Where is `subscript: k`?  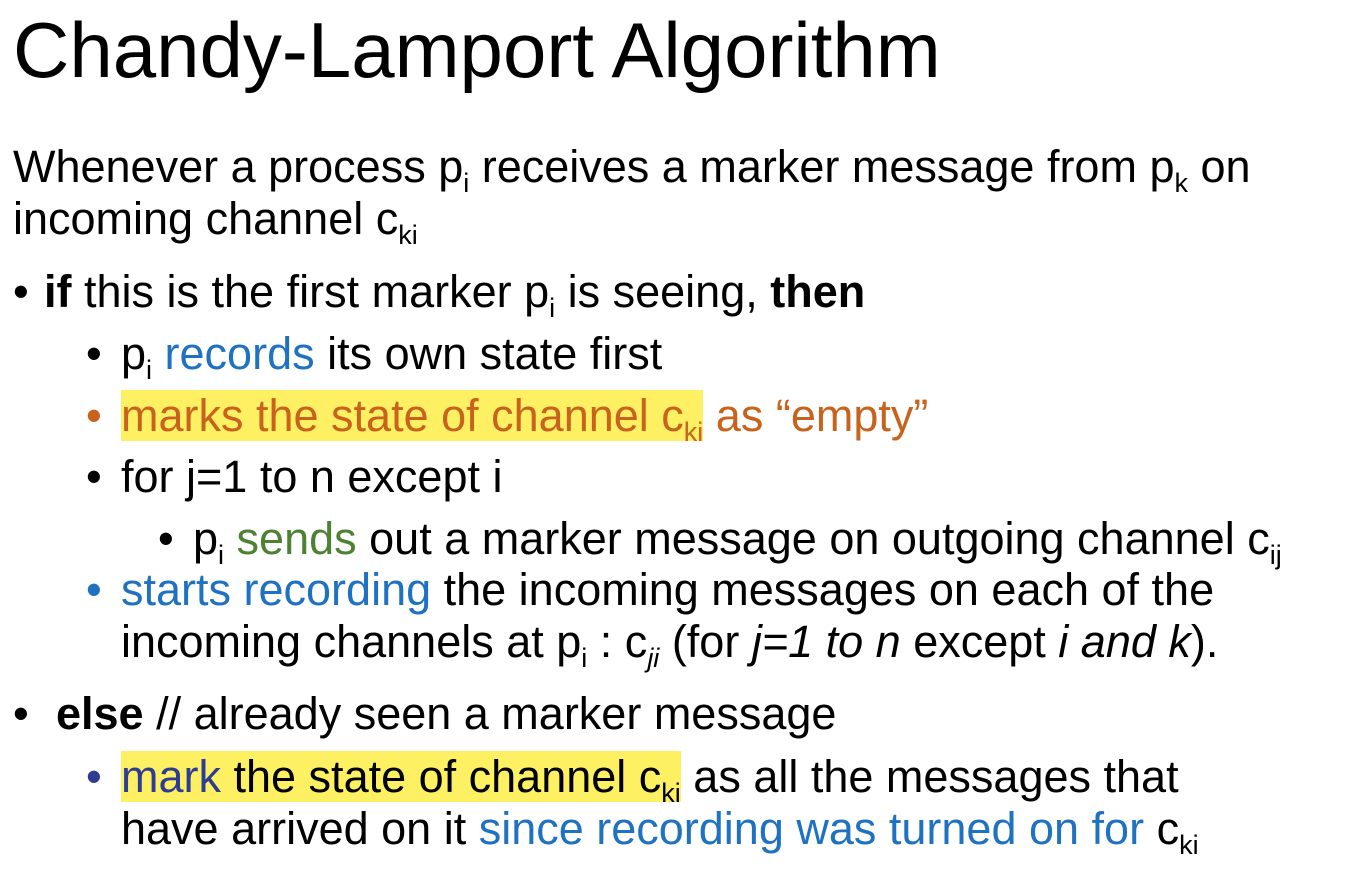 subscript: k is located at coordinates (1181, 183).